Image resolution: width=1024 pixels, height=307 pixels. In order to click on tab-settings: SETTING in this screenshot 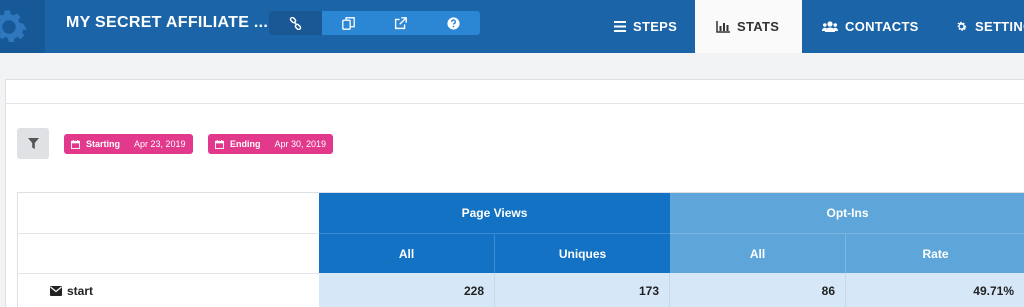, I will do `click(989, 26)`.